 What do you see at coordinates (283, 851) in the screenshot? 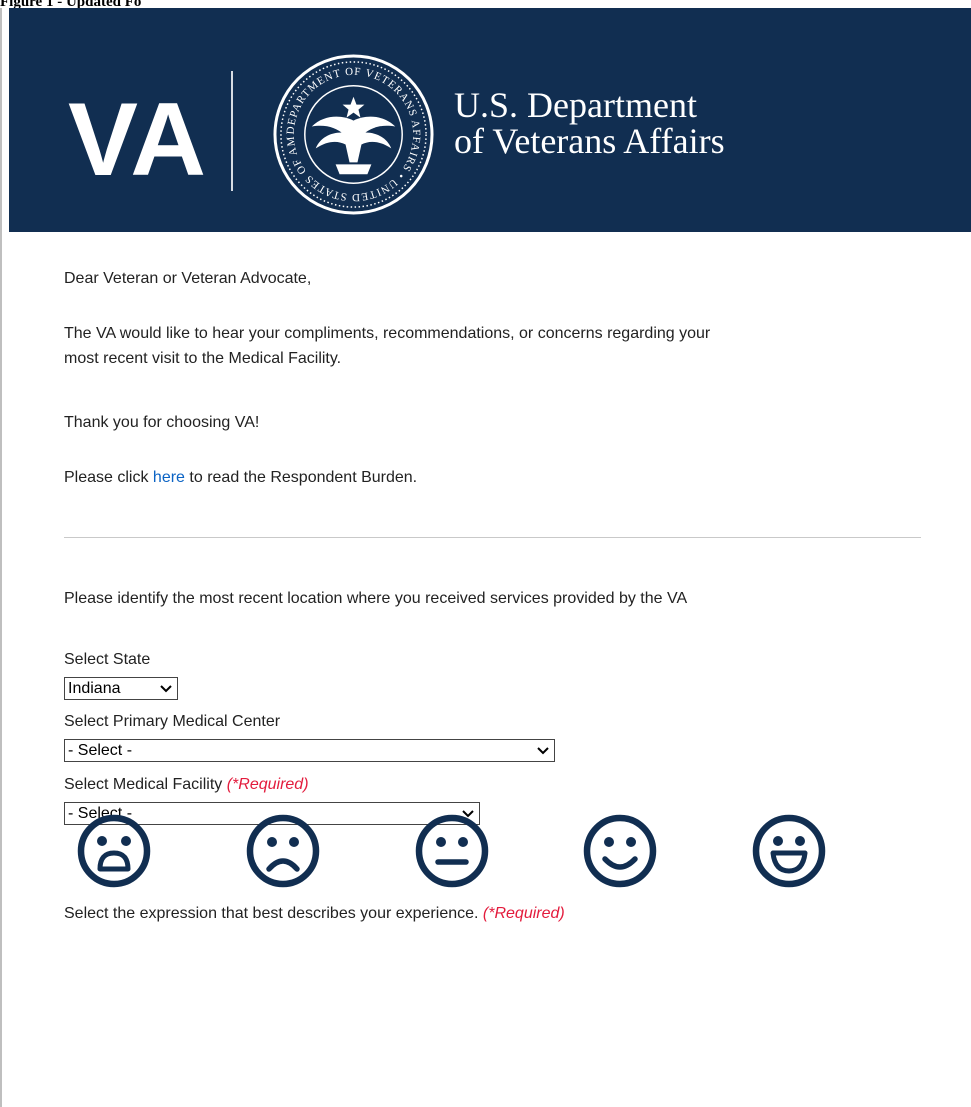
I see `unhappy-face-icon` at bounding box center [283, 851].